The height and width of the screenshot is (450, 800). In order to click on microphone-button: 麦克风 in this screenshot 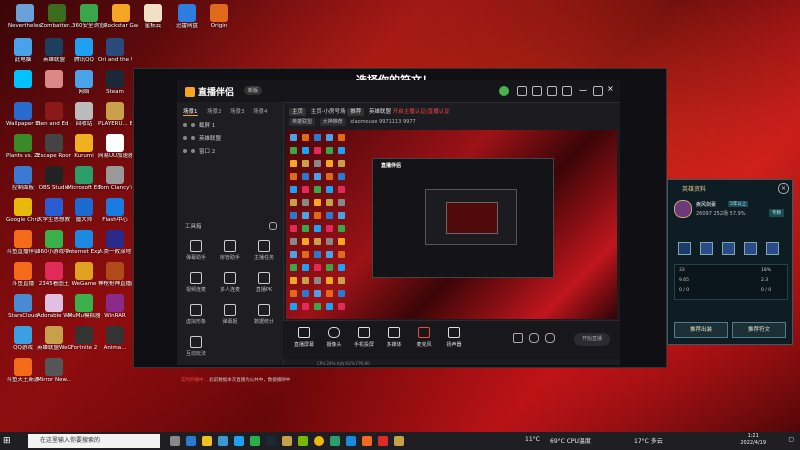, I will do `click(424, 337)`.